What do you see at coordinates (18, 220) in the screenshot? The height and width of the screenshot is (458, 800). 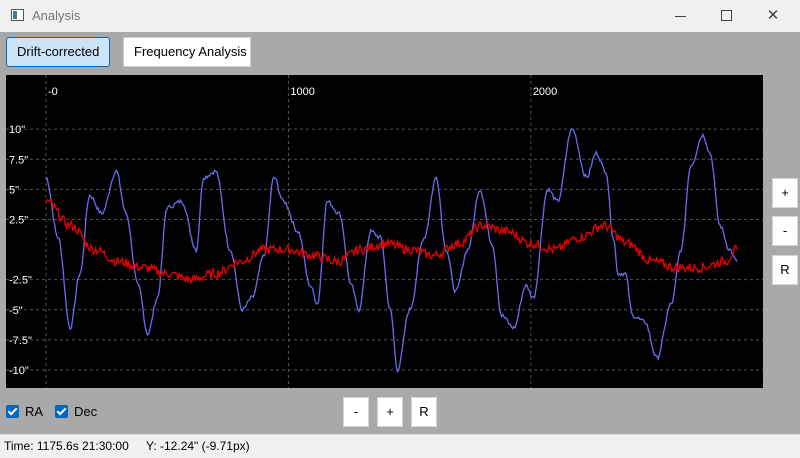 I see `y-tick-label: 2.5"` at bounding box center [18, 220].